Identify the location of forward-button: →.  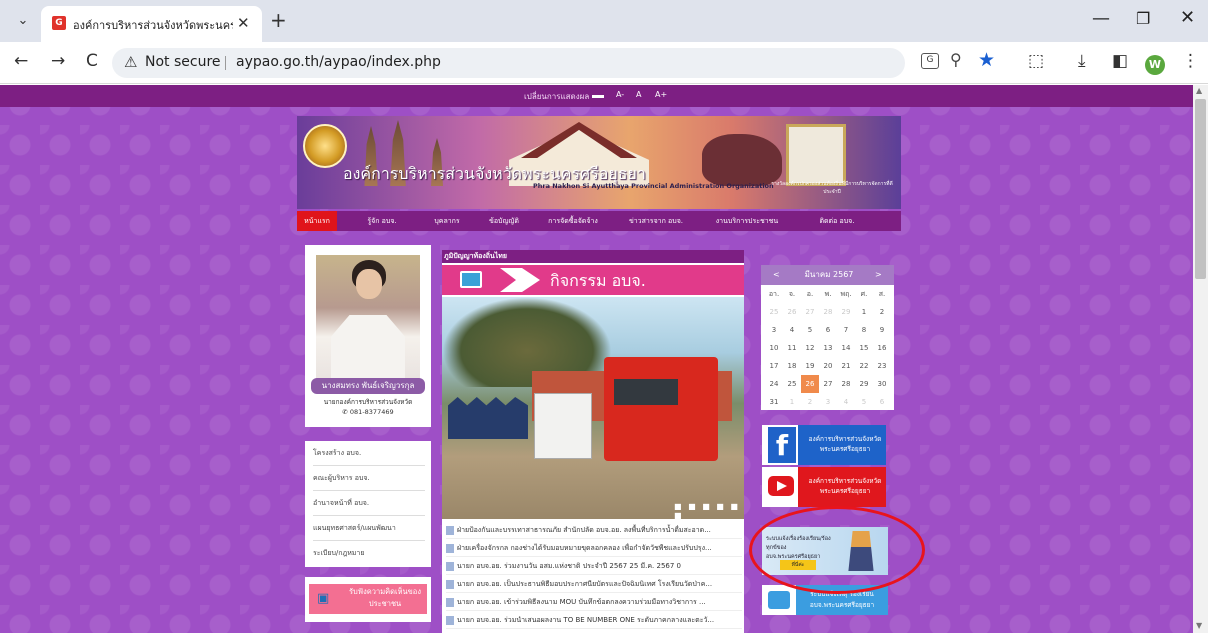
(58, 61).